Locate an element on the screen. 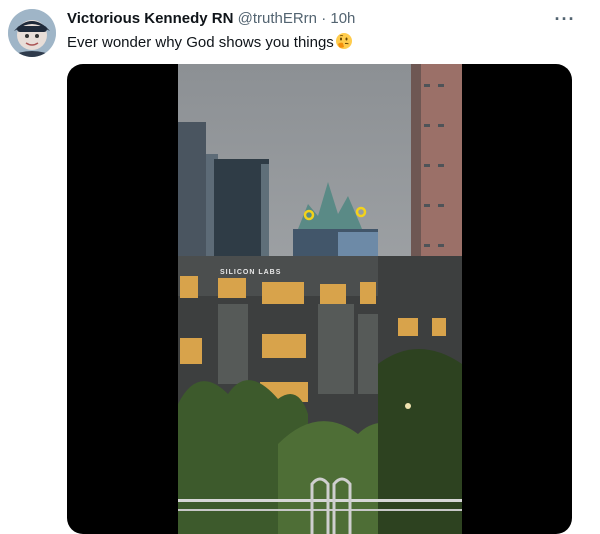 The height and width of the screenshot is (534, 600). building-sign: SILICON LABS is located at coordinates (250, 272).